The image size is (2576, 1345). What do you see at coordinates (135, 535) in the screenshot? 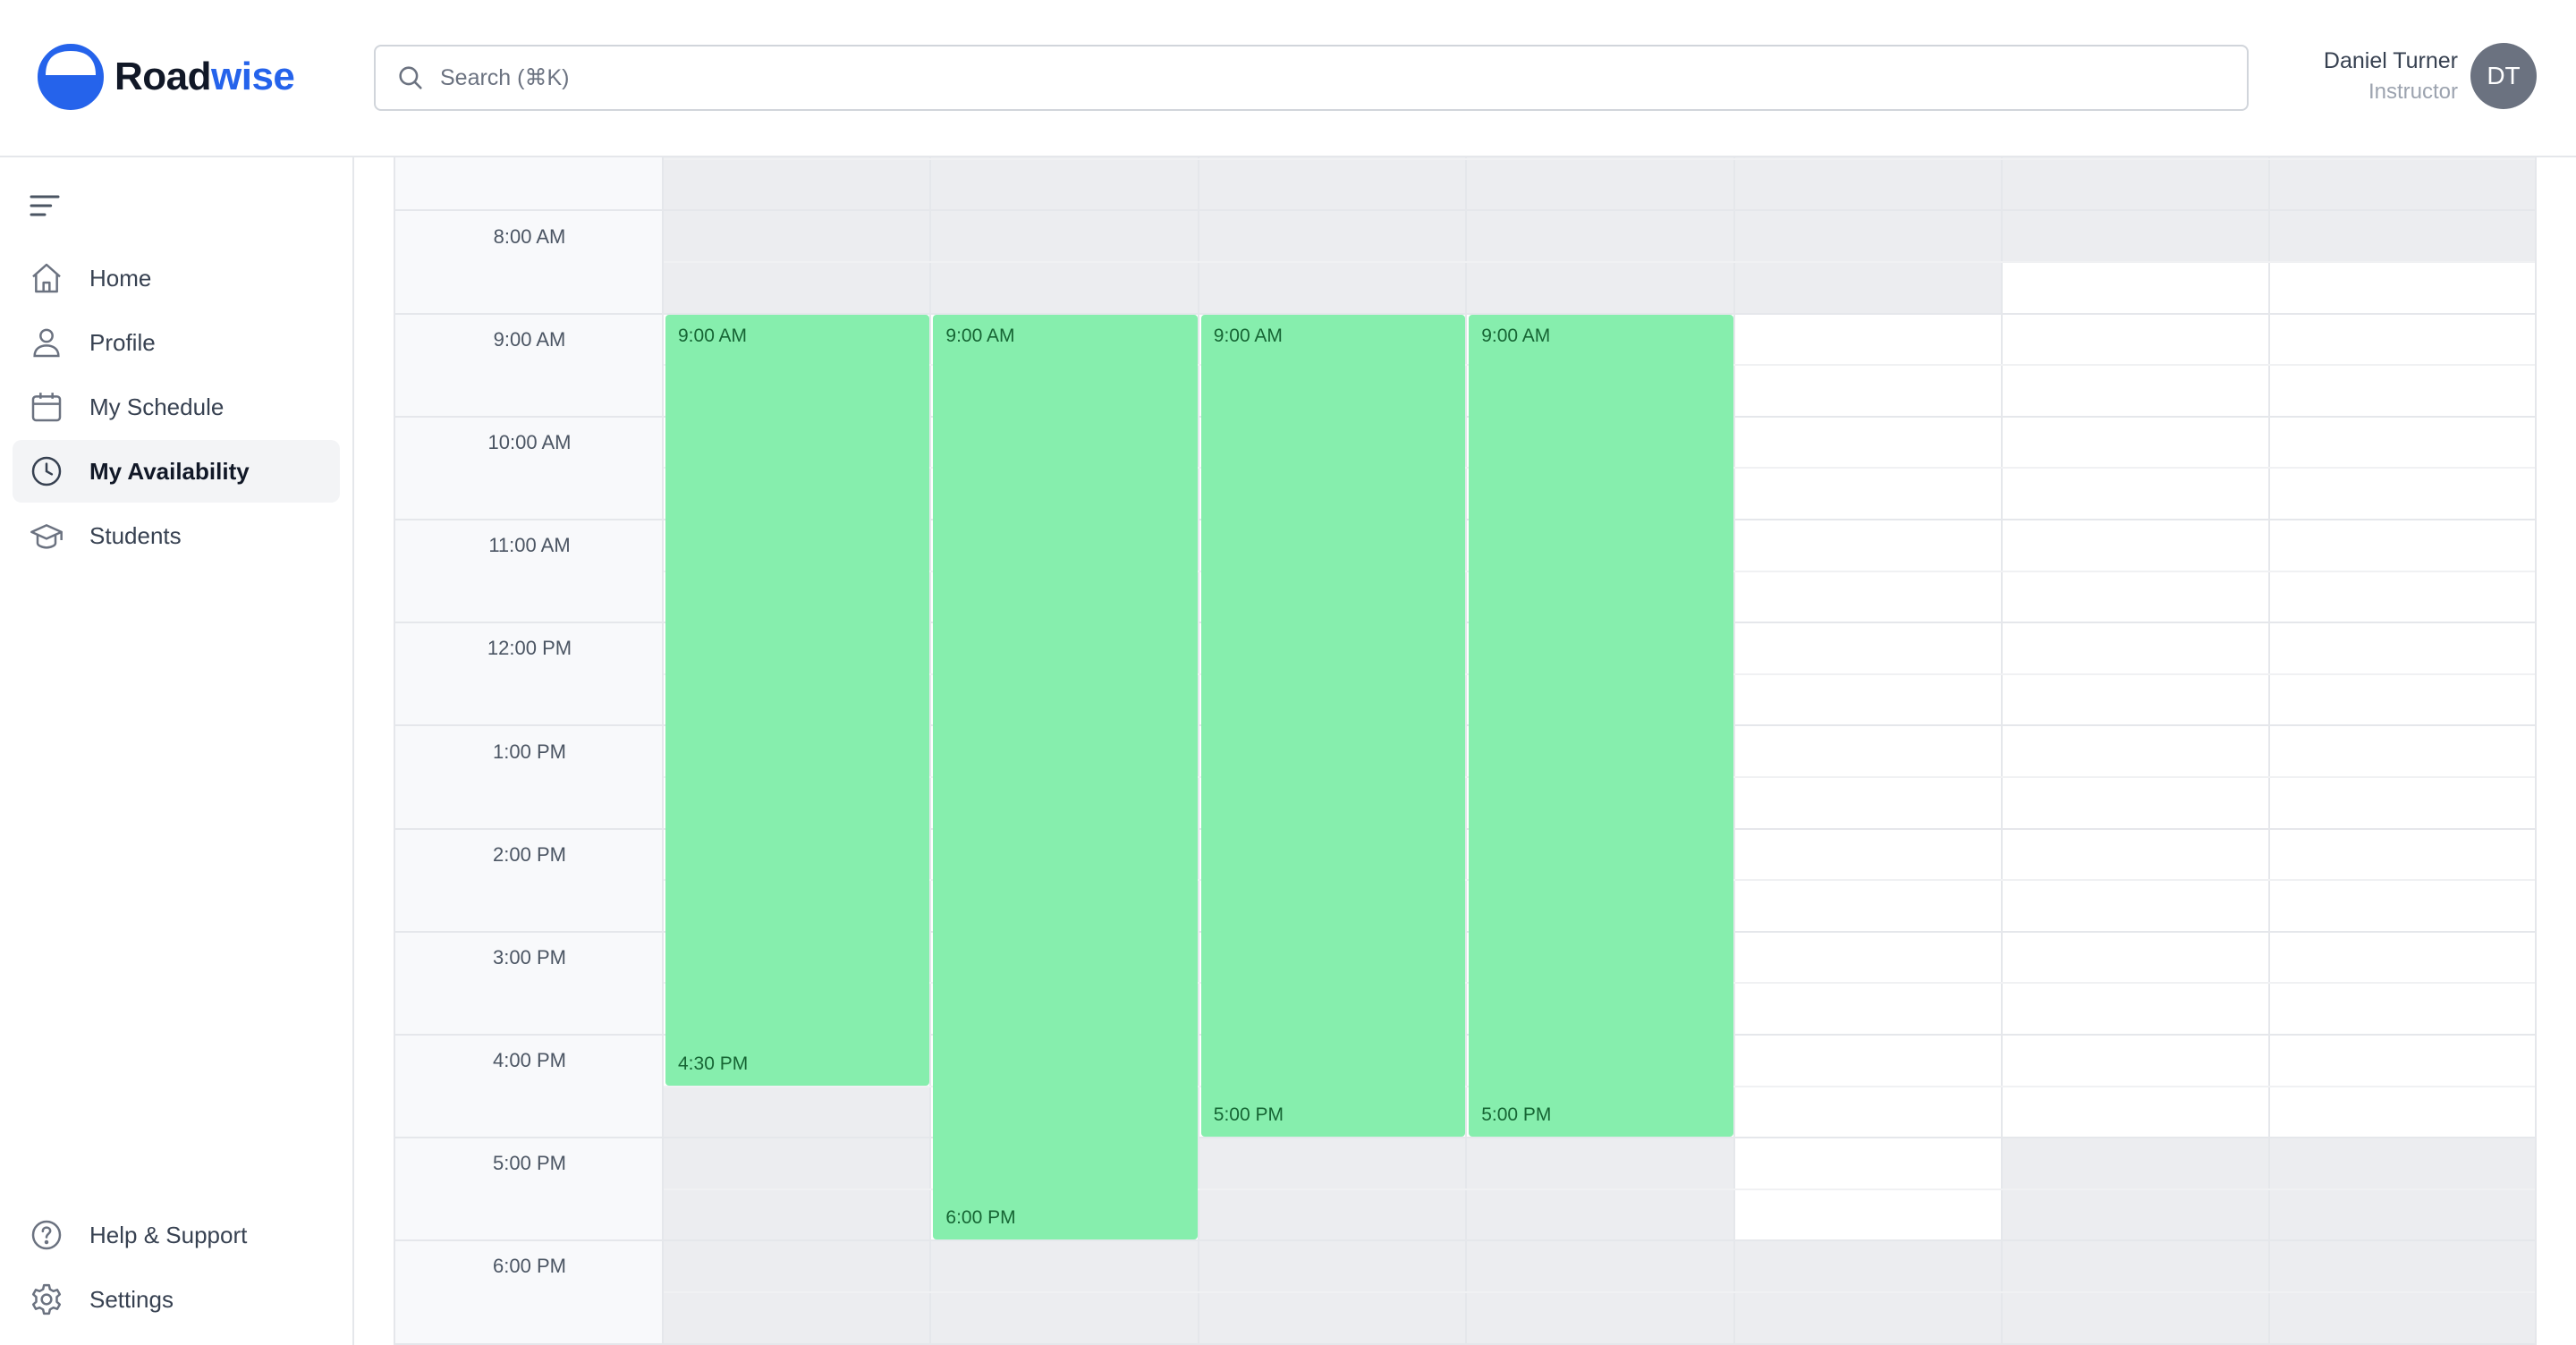
I see `sidebar-item-label: Students` at bounding box center [135, 535].